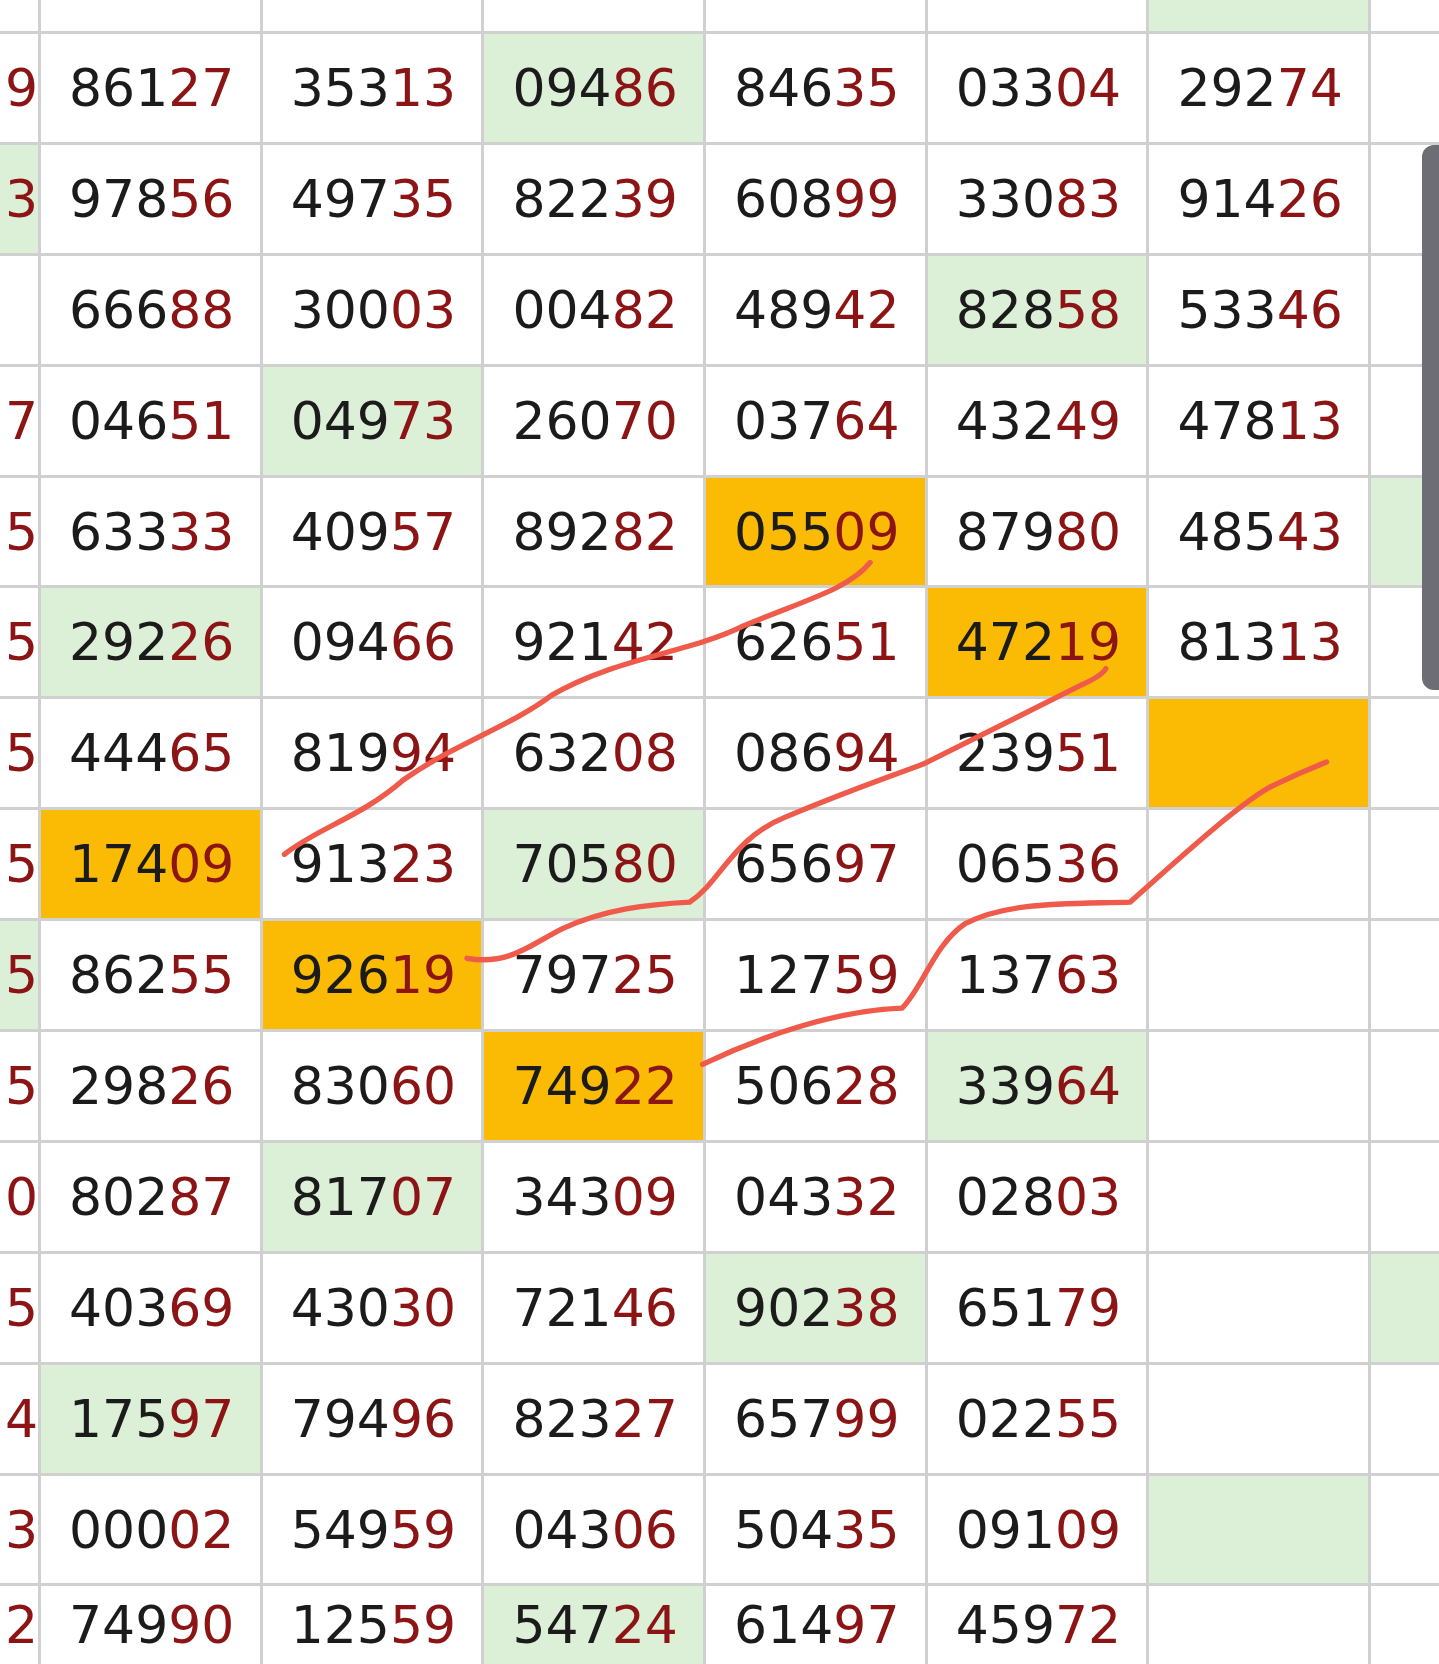 This screenshot has width=1439, height=1664. What do you see at coordinates (815, 1196) in the screenshot?
I see `table-cell: 04332` at bounding box center [815, 1196].